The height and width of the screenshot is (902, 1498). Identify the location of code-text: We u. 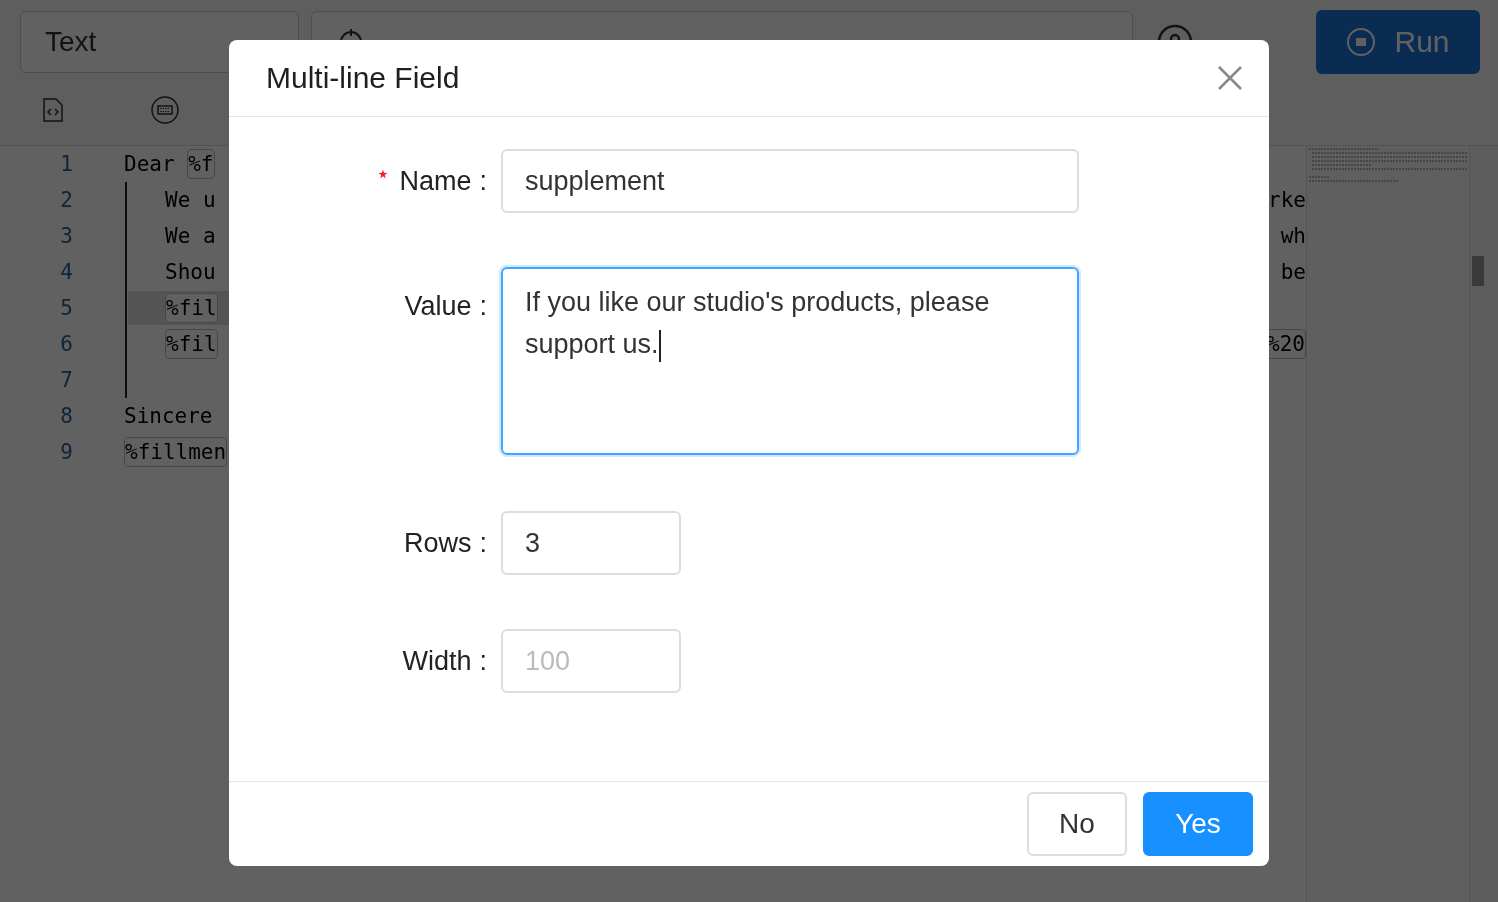
(190, 200).